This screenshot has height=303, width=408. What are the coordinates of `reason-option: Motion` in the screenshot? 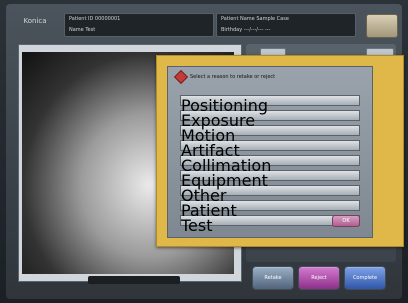 It's located at (270, 135).